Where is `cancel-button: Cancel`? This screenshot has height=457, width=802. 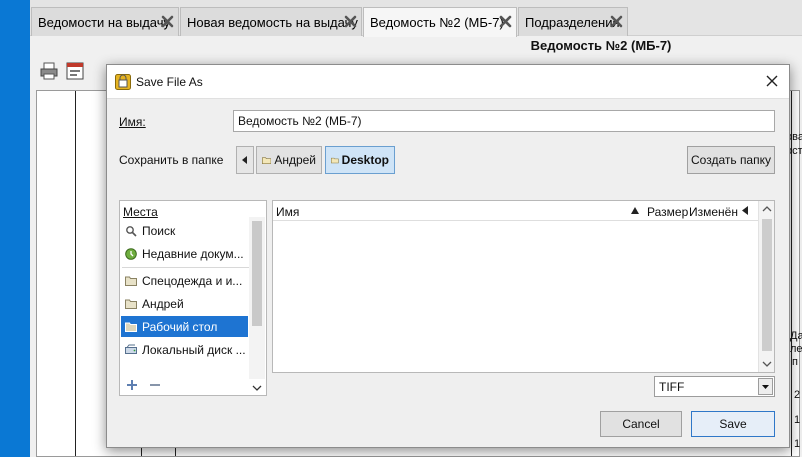 cancel-button: Cancel is located at coordinates (641, 424).